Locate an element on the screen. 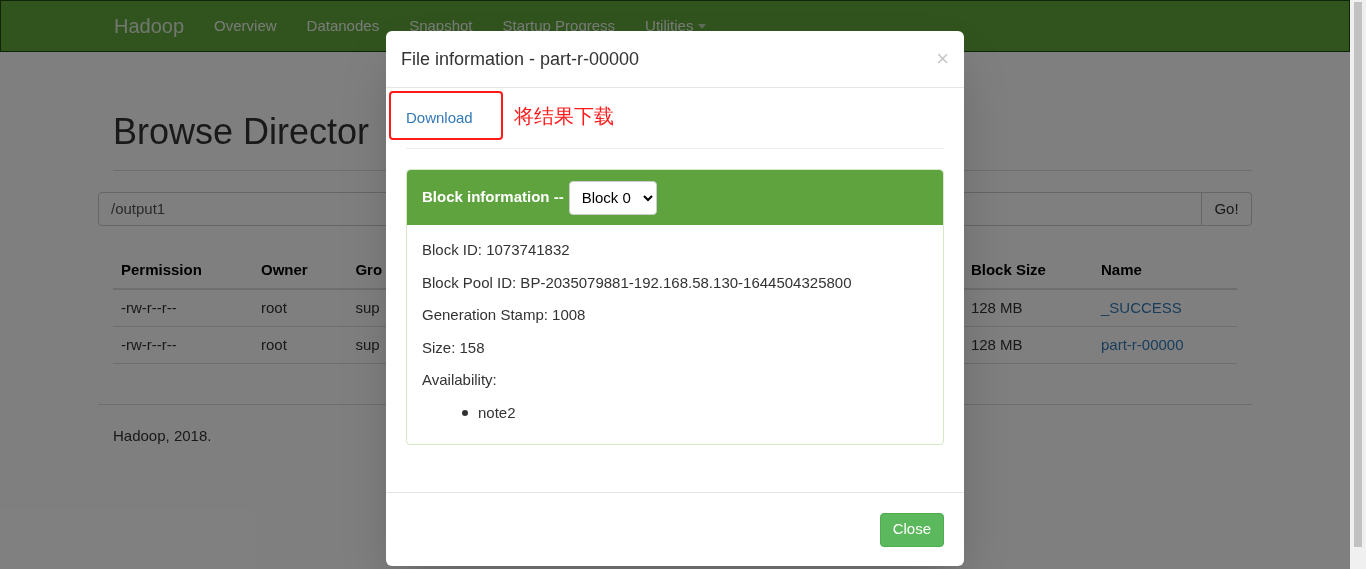 Image resolution: width=1366 pixels, height=569 pixels. column-header: Owner is located at coordinates (284, 269).